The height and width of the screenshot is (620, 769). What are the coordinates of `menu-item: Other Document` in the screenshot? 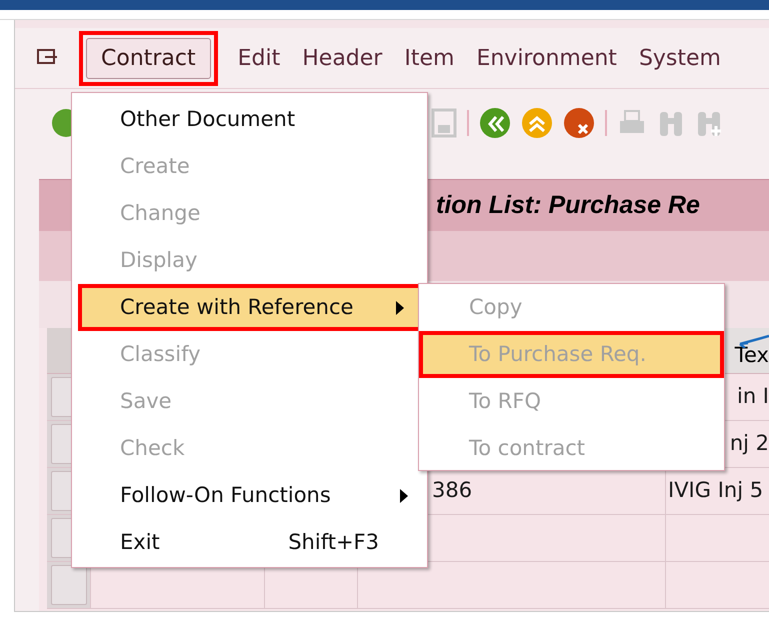 It's located at (249, 119).